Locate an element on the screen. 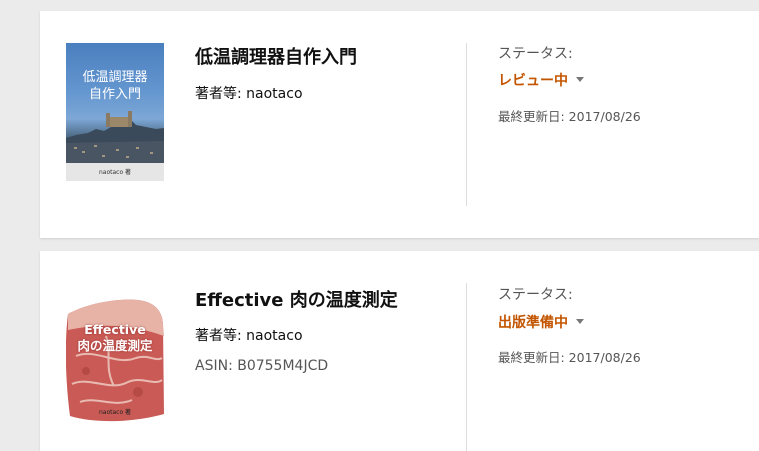 This screenshot has height=451, width=759. status-dropdown: レビュー中 is located at coordinates (541, 80).